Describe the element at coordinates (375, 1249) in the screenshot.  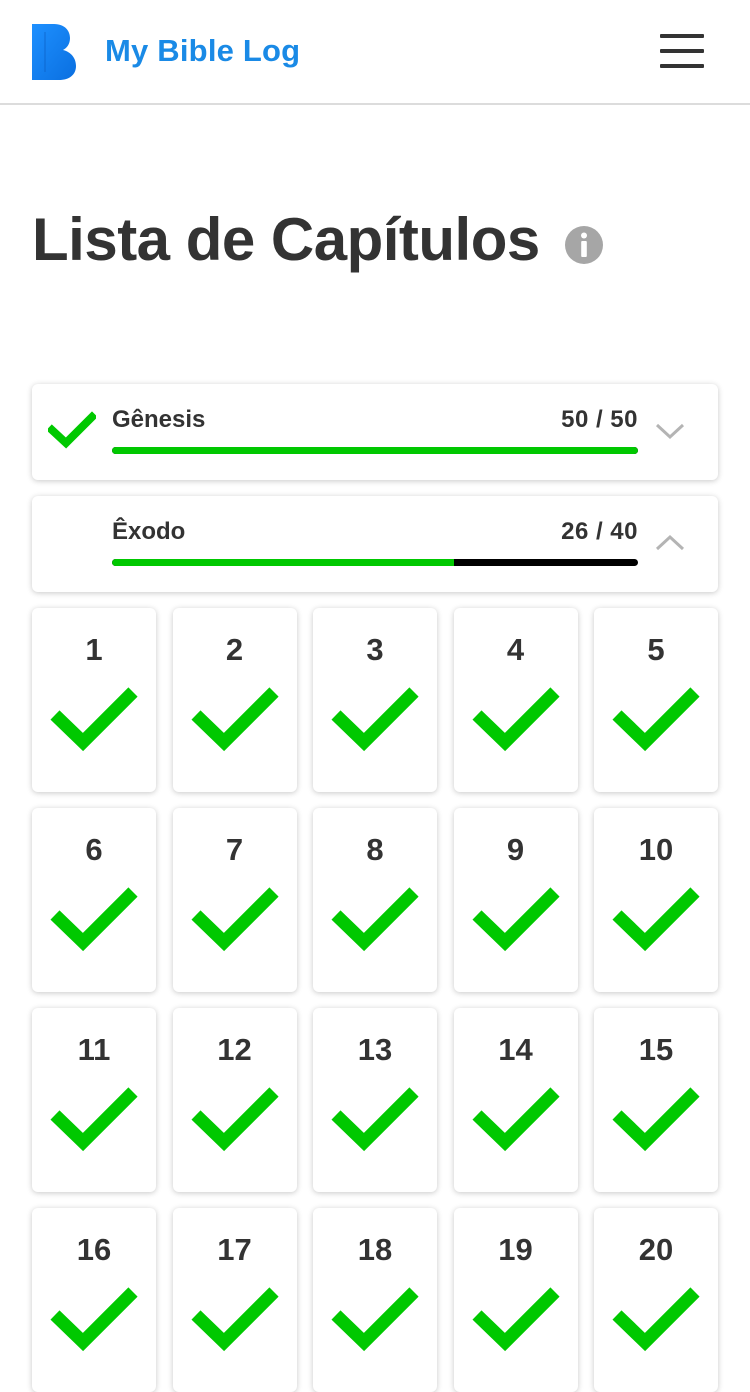
I see `chapter-number: 18` at that location.